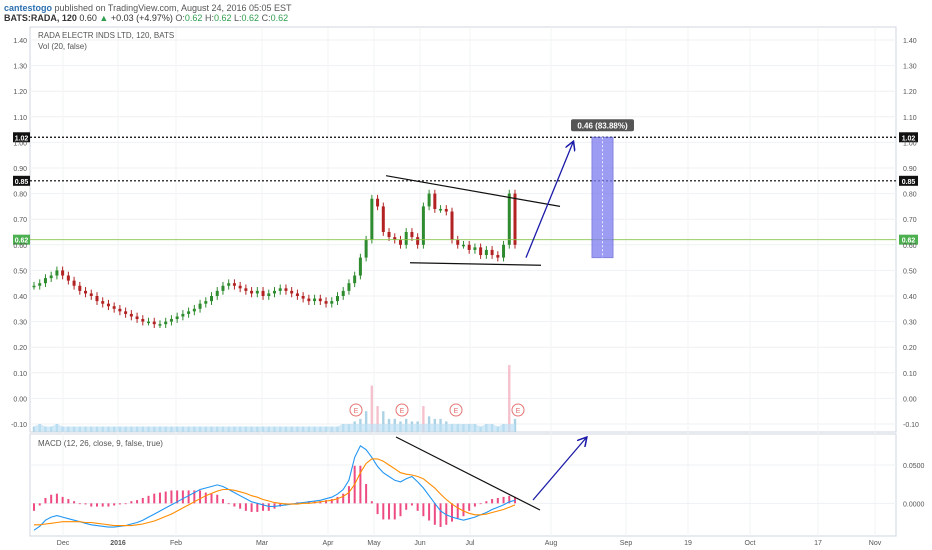  I want to click on macd-line, so click(274, 487).